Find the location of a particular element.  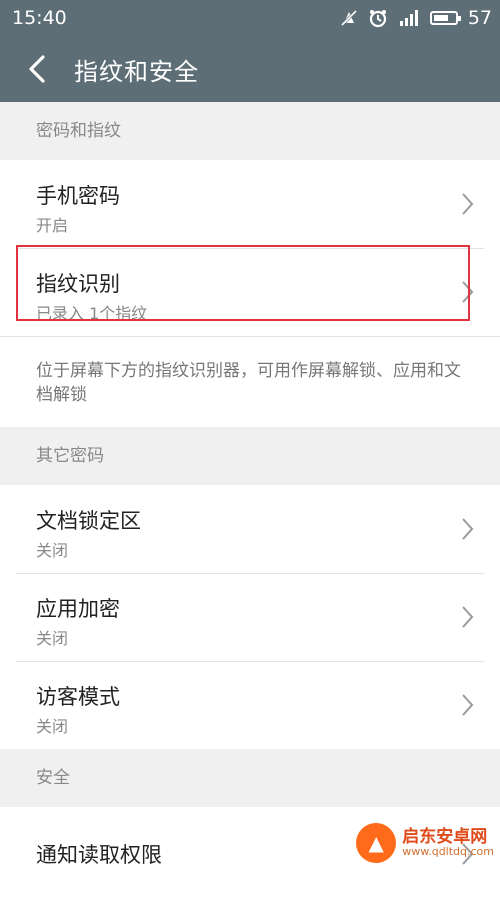

signal-icon is located at coordinates (409, 18).